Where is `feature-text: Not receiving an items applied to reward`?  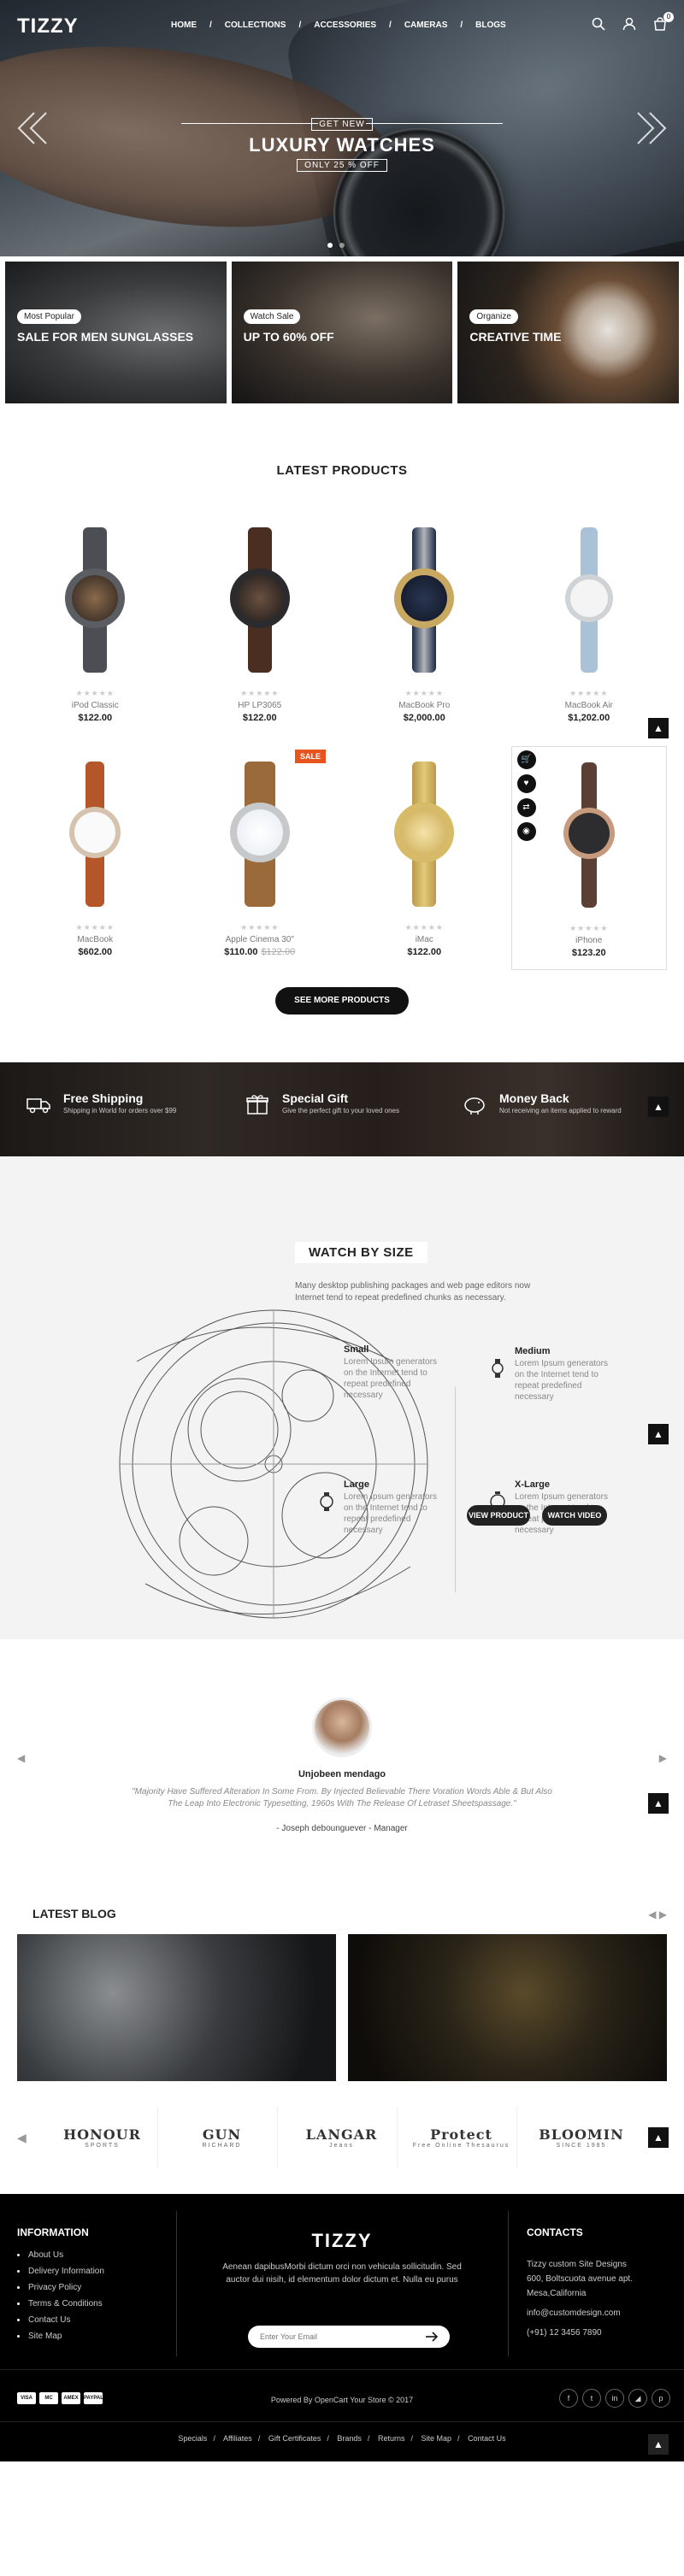
feature-text: Not receiving an items applied to reward is located at coordinates (560, 1111).